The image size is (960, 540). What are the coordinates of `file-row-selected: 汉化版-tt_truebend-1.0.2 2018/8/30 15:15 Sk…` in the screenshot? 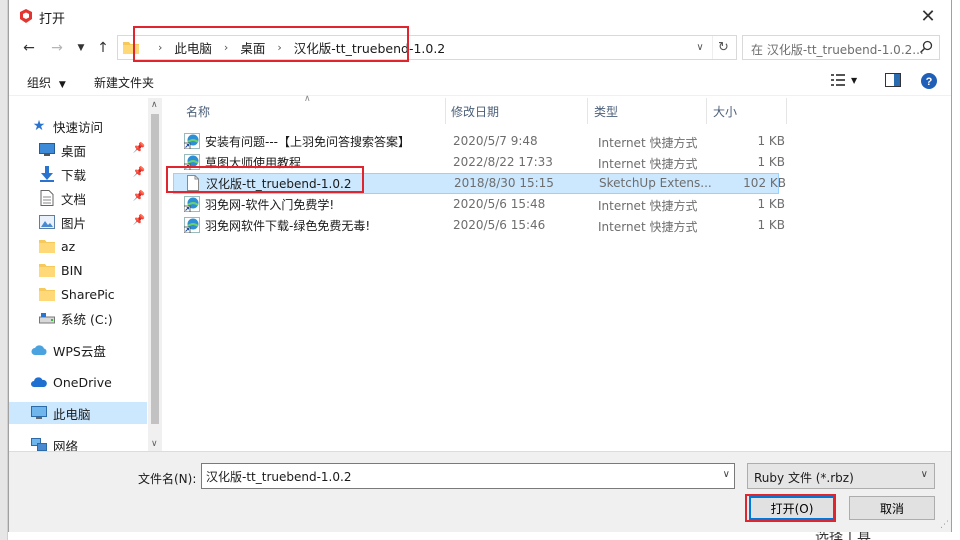 It's located at (479, 183).